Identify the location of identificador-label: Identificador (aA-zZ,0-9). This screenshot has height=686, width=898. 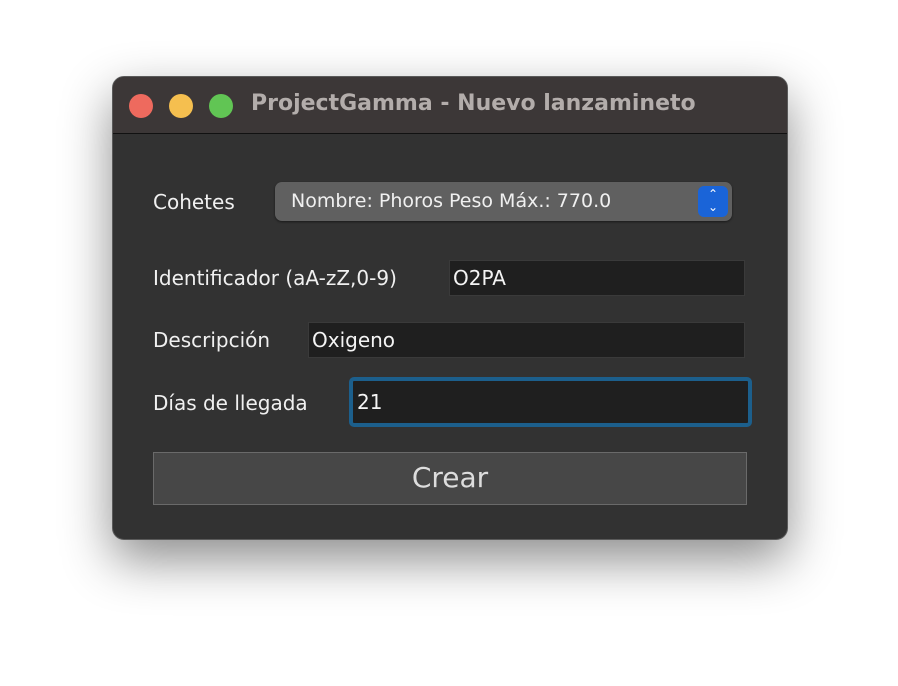
(275, 278).